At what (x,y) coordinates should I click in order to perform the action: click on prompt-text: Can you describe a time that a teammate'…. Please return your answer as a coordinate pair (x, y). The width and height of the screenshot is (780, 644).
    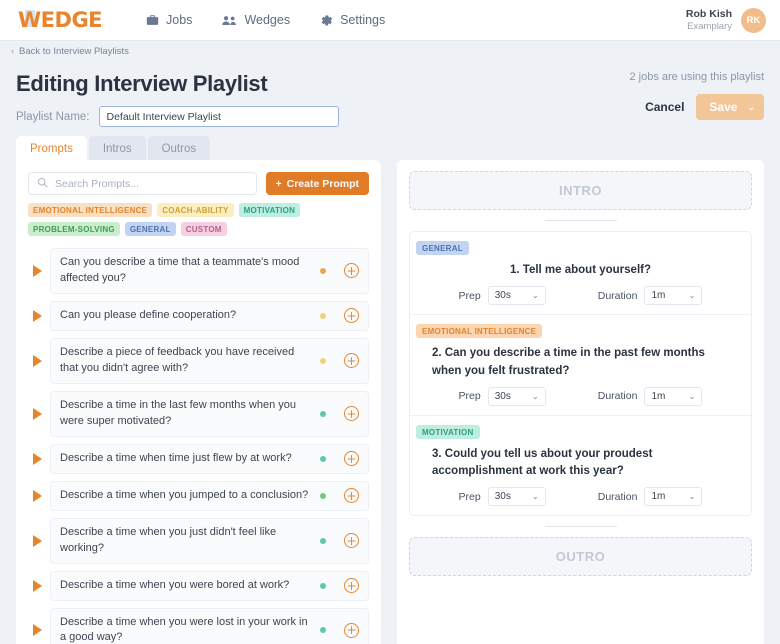
    Looking at the image, I should click on (180, 270).